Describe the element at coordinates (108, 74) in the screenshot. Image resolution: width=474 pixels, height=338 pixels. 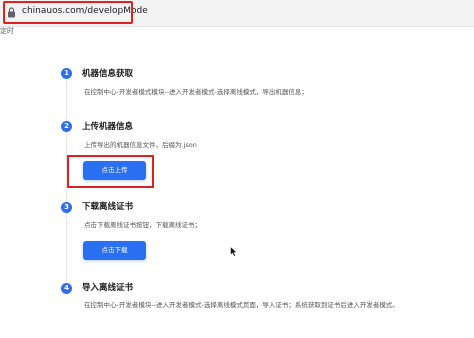
I see `step-1-title: 机器信息获取` at that location.